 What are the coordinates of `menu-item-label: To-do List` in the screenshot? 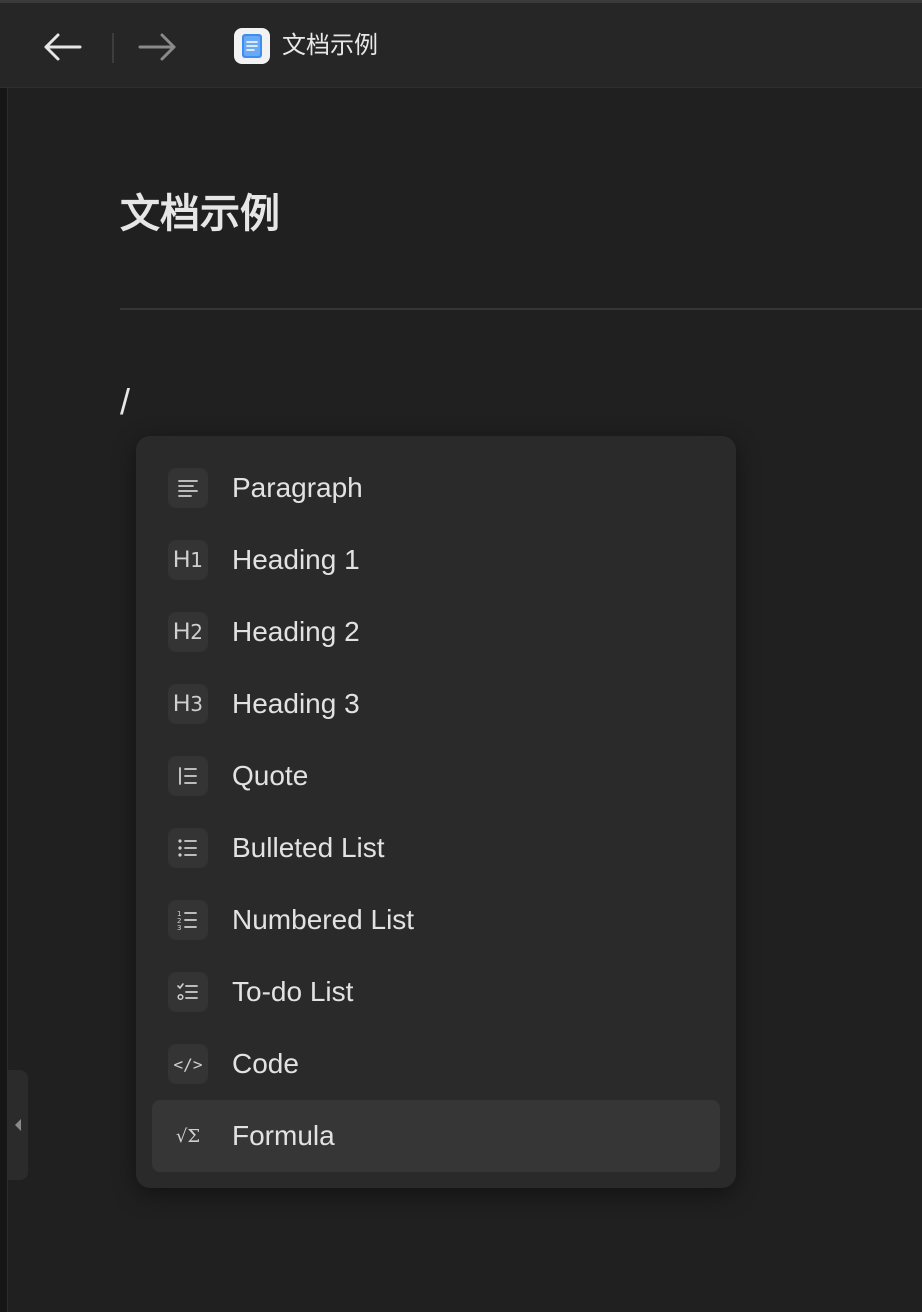 It's located at (293, 991).